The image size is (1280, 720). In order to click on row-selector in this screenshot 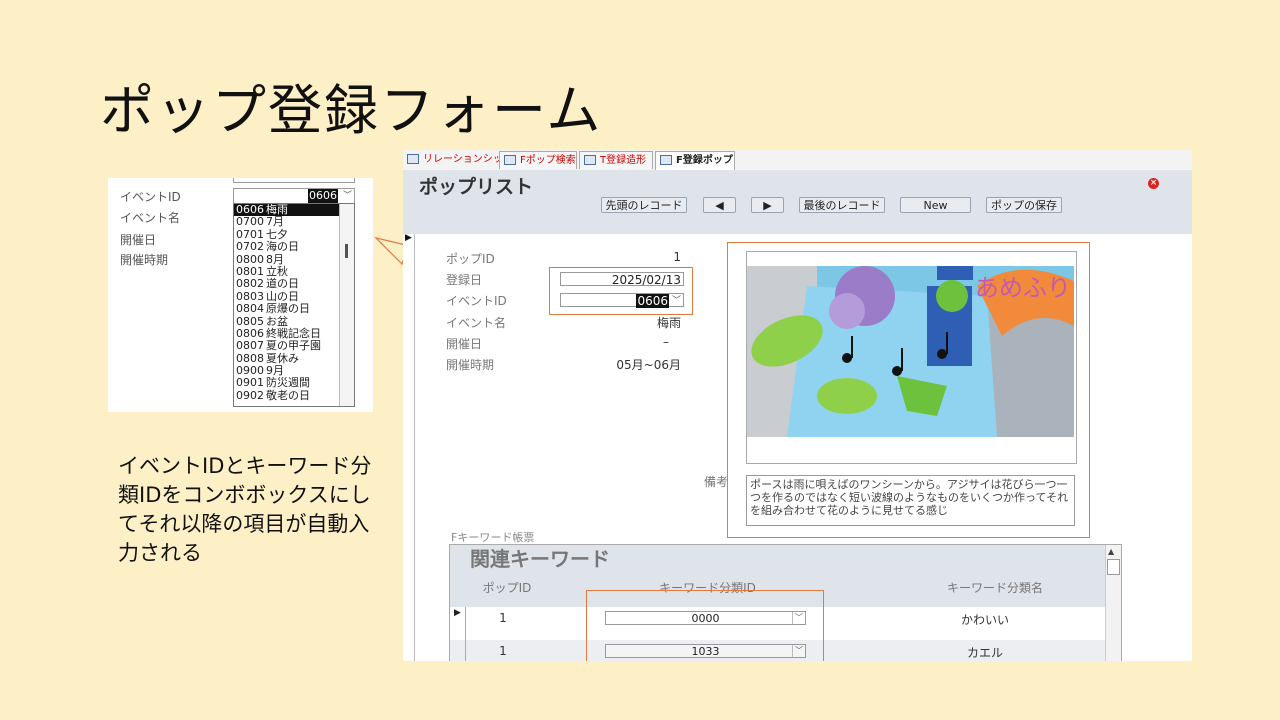, I will do `click(458, 650)`.